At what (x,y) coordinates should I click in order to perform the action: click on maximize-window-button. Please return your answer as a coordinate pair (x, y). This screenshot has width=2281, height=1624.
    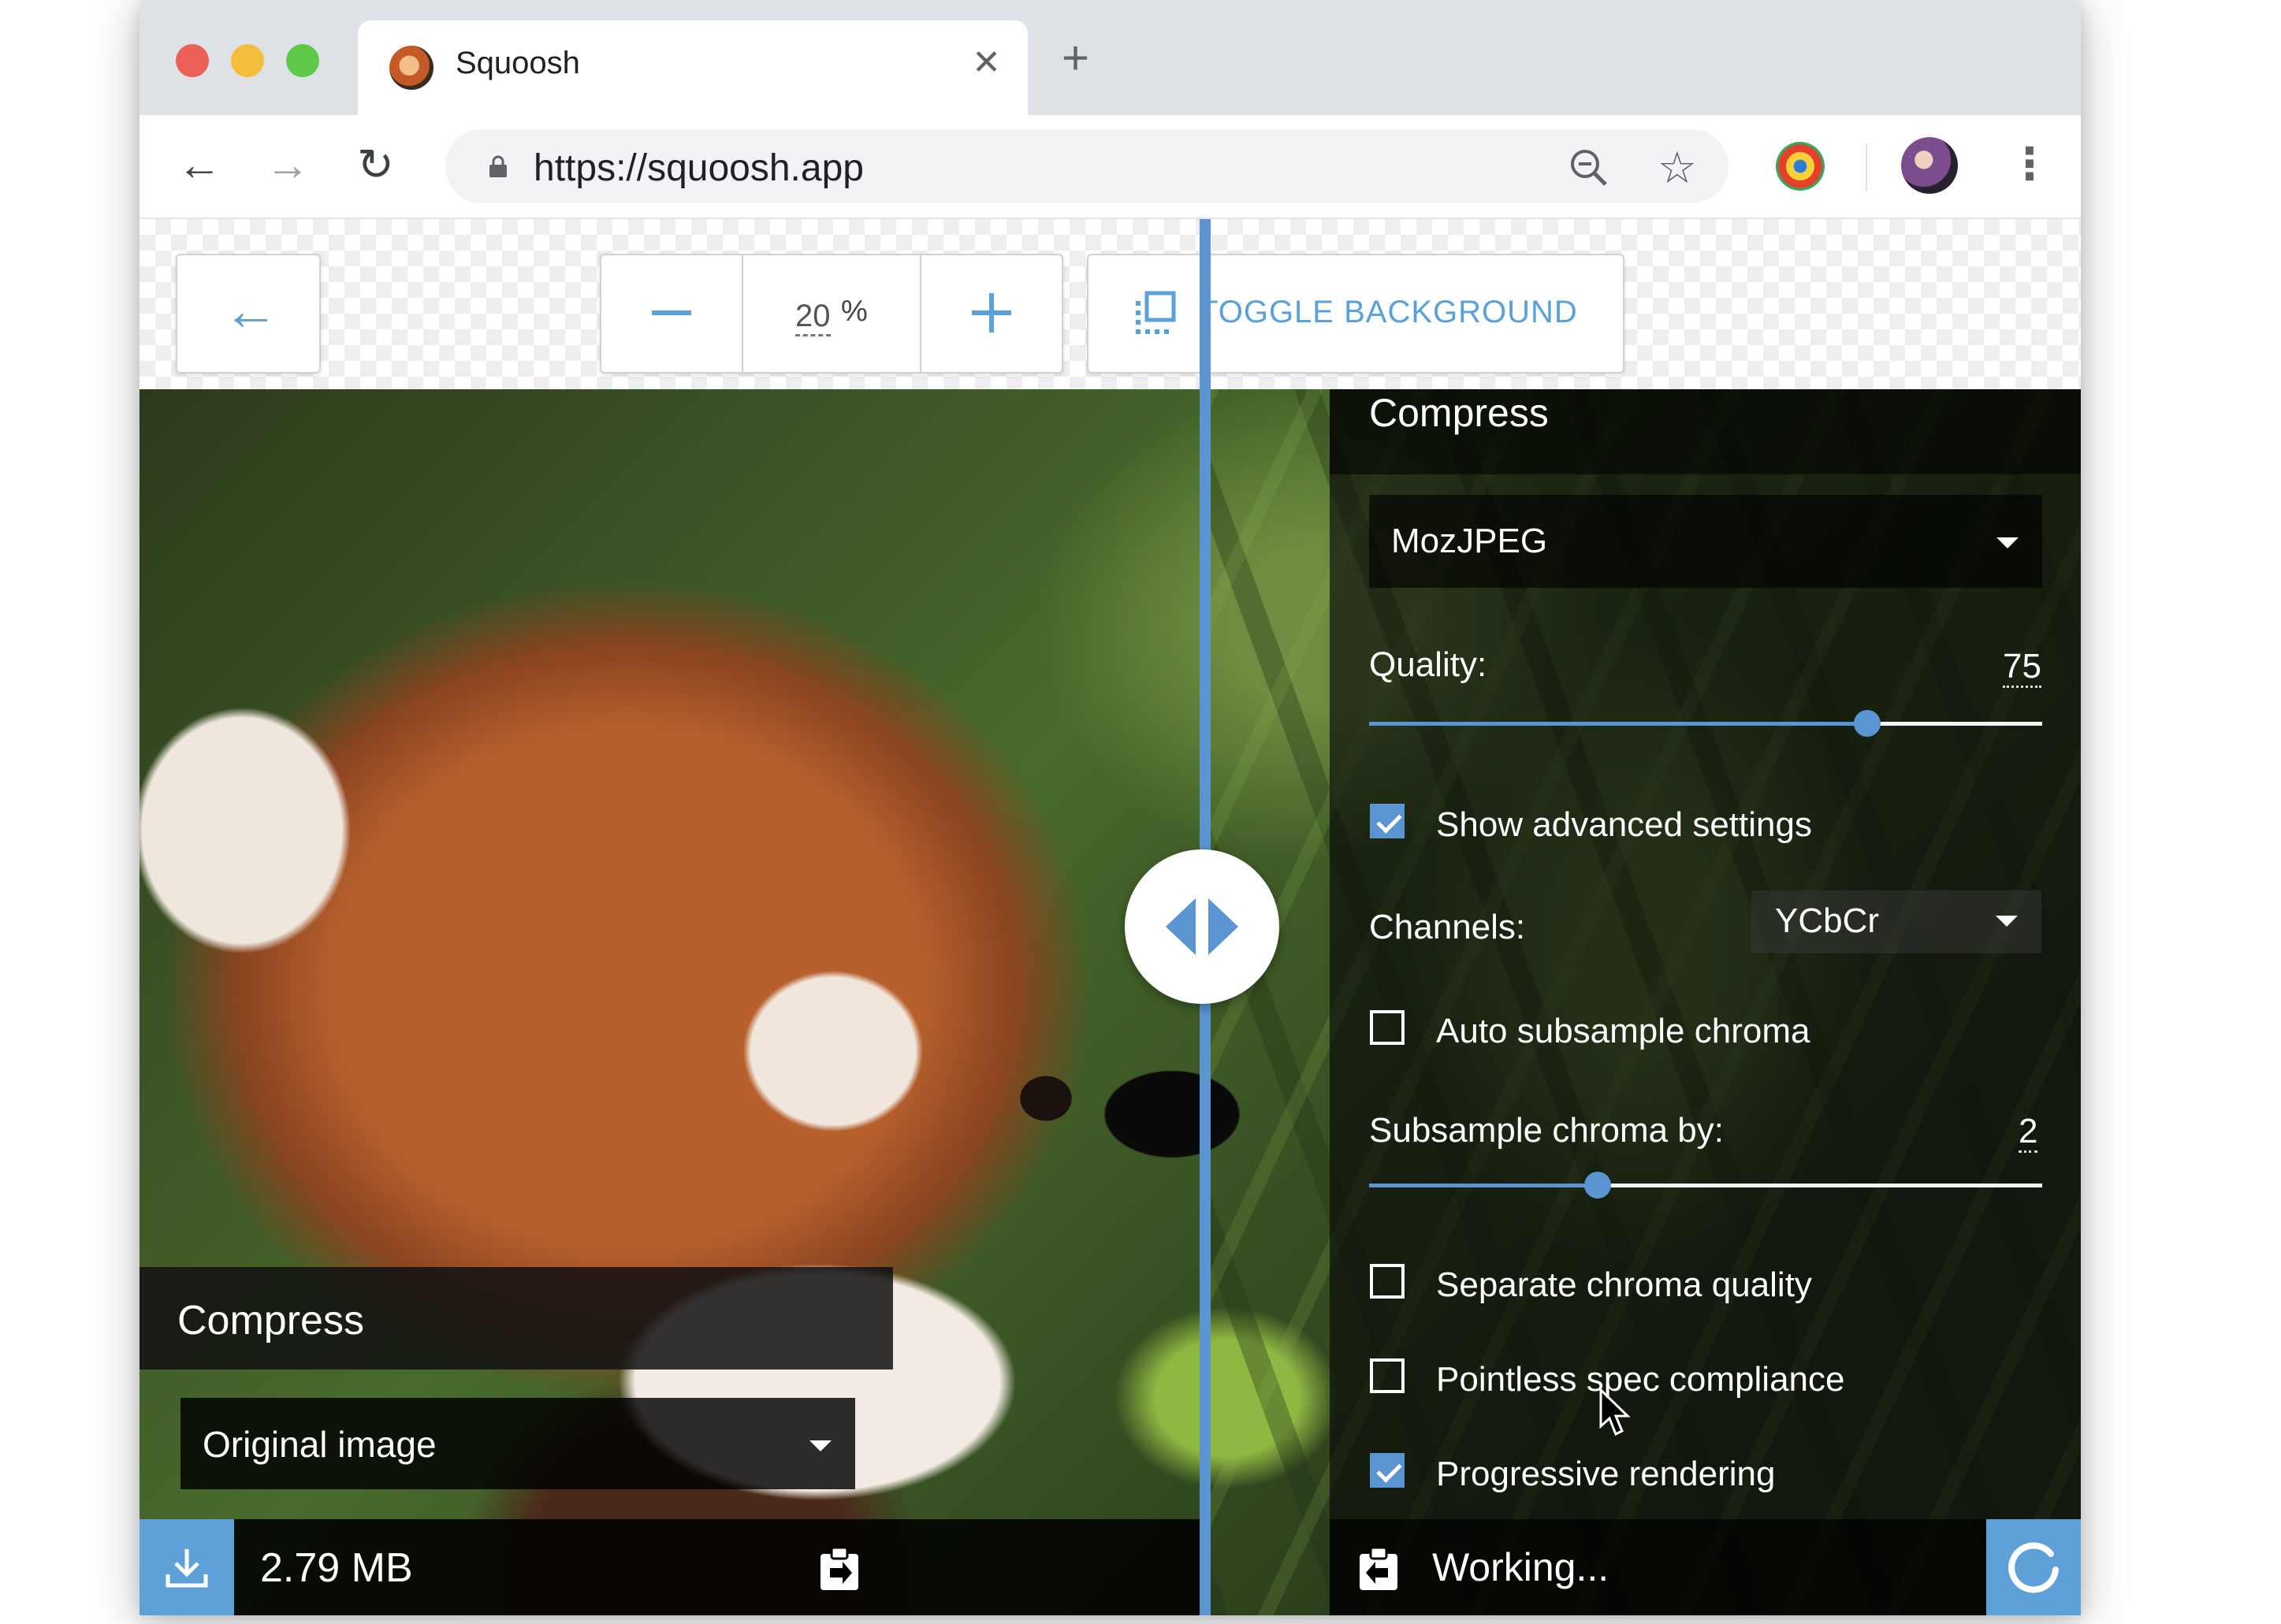
    Looking at the image, I should click on (302, 60).